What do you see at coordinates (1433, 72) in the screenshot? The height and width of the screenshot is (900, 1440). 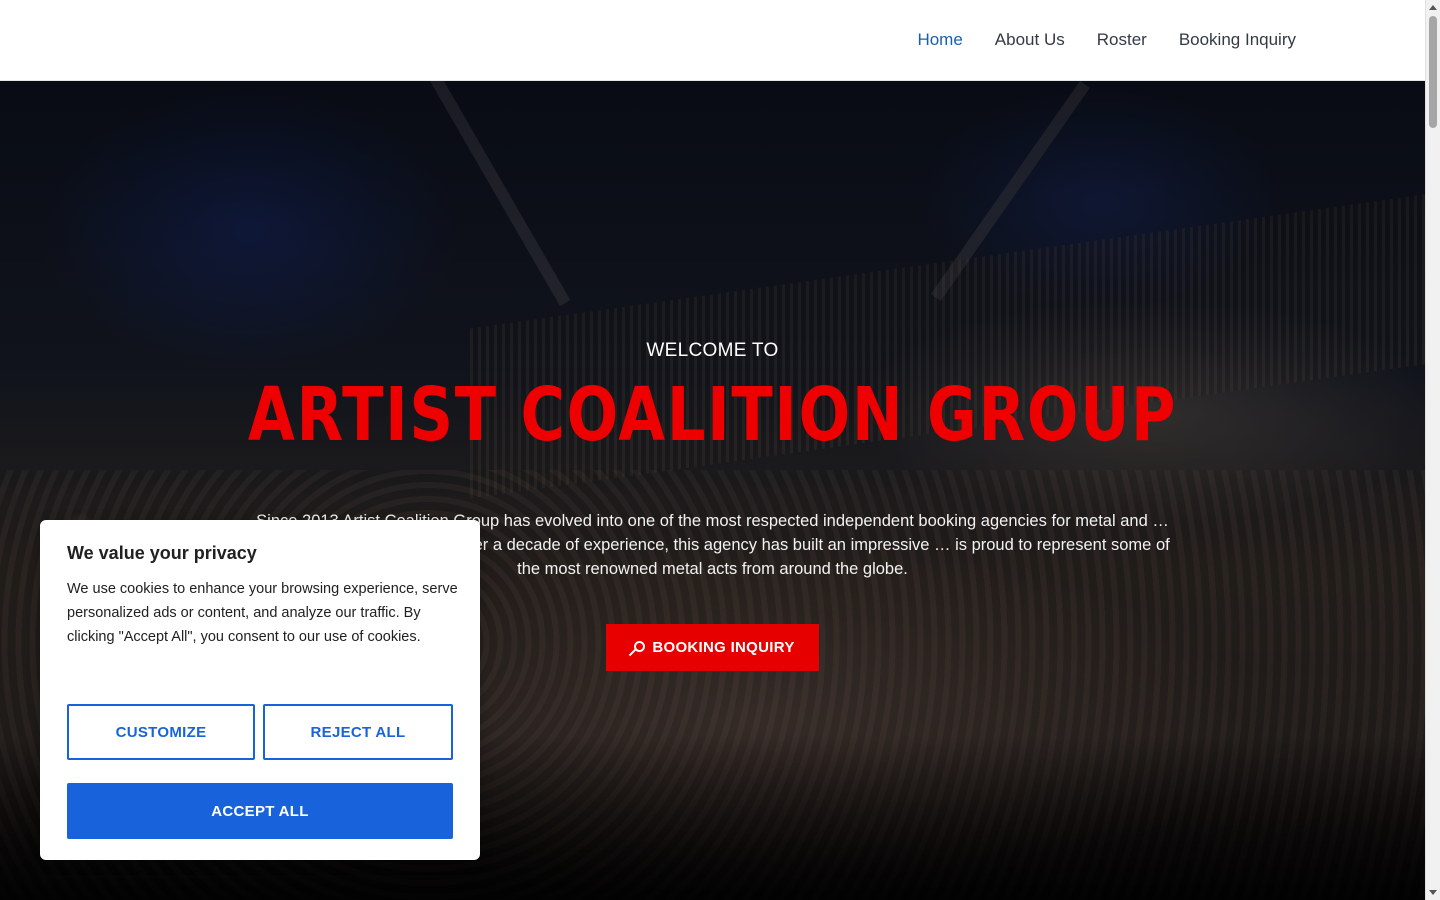 I see `scrollbar-thumb` at bounding box center [1433, 72].